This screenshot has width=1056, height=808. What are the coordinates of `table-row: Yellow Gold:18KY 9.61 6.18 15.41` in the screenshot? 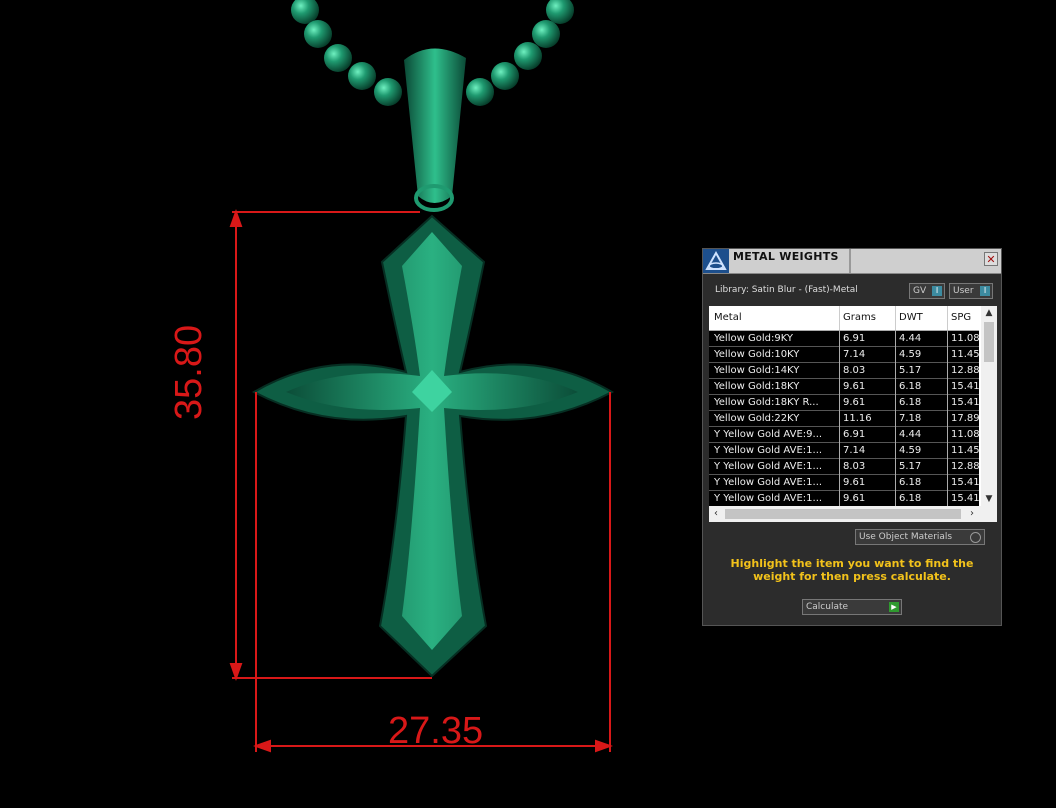 It's located at (844, 387).